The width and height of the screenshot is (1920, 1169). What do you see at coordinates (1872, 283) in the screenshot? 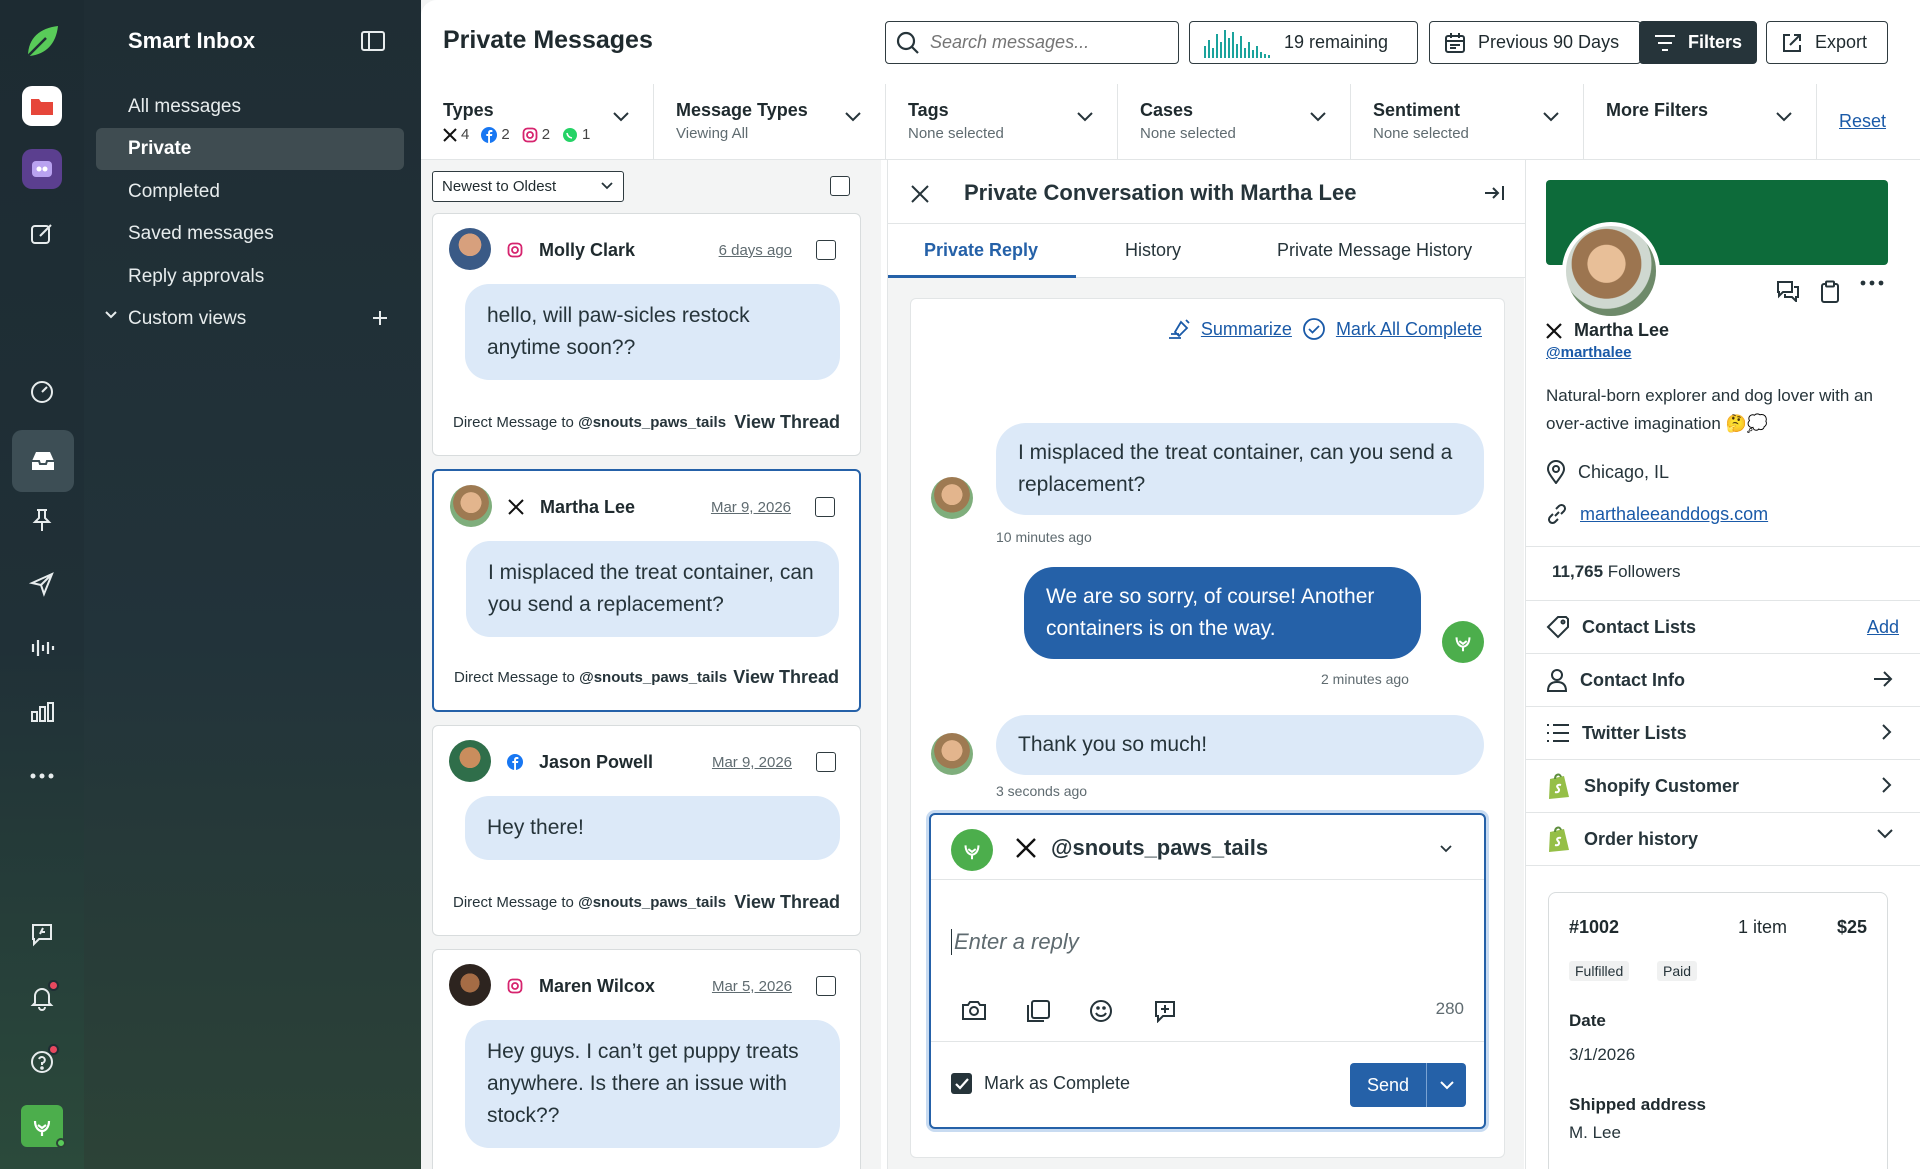
I see `more-options-icon` at bounding box center [1872, 283].